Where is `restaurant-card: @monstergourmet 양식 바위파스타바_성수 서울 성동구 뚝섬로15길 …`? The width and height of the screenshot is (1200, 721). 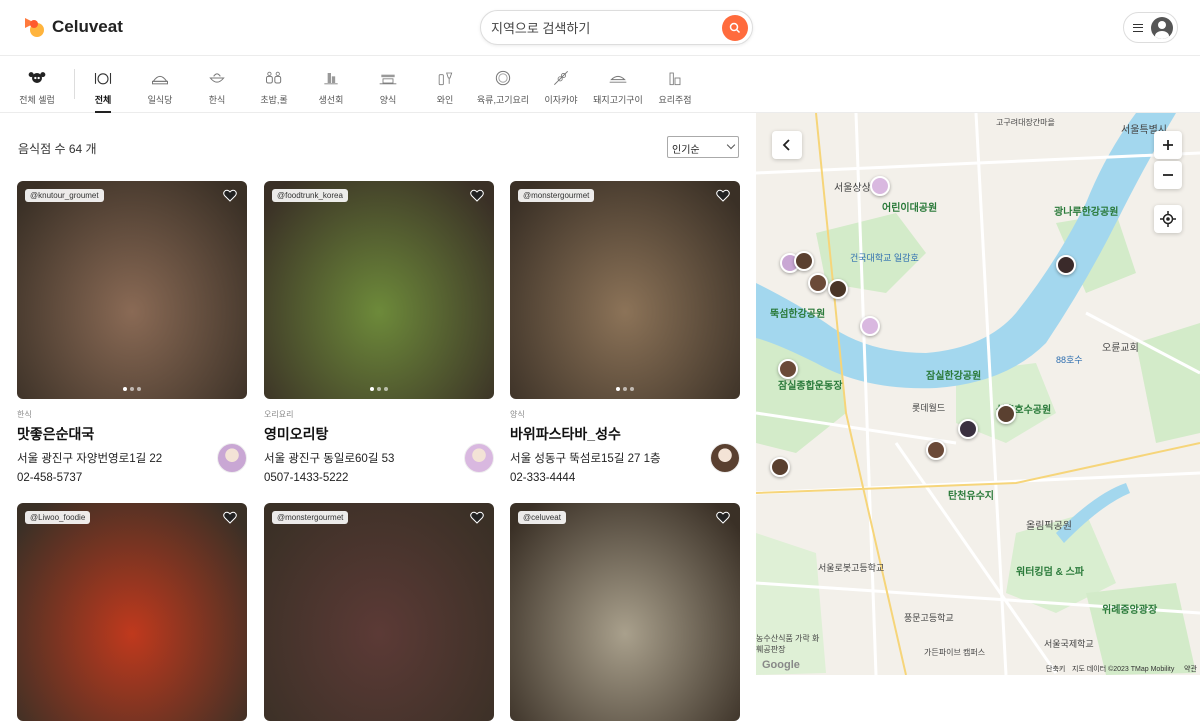 restaurant-card: @monstergourmet 양식 바위파스타바_성수 서울 성동구 뚝섬로15길 … is located at coordinates (625, 332).